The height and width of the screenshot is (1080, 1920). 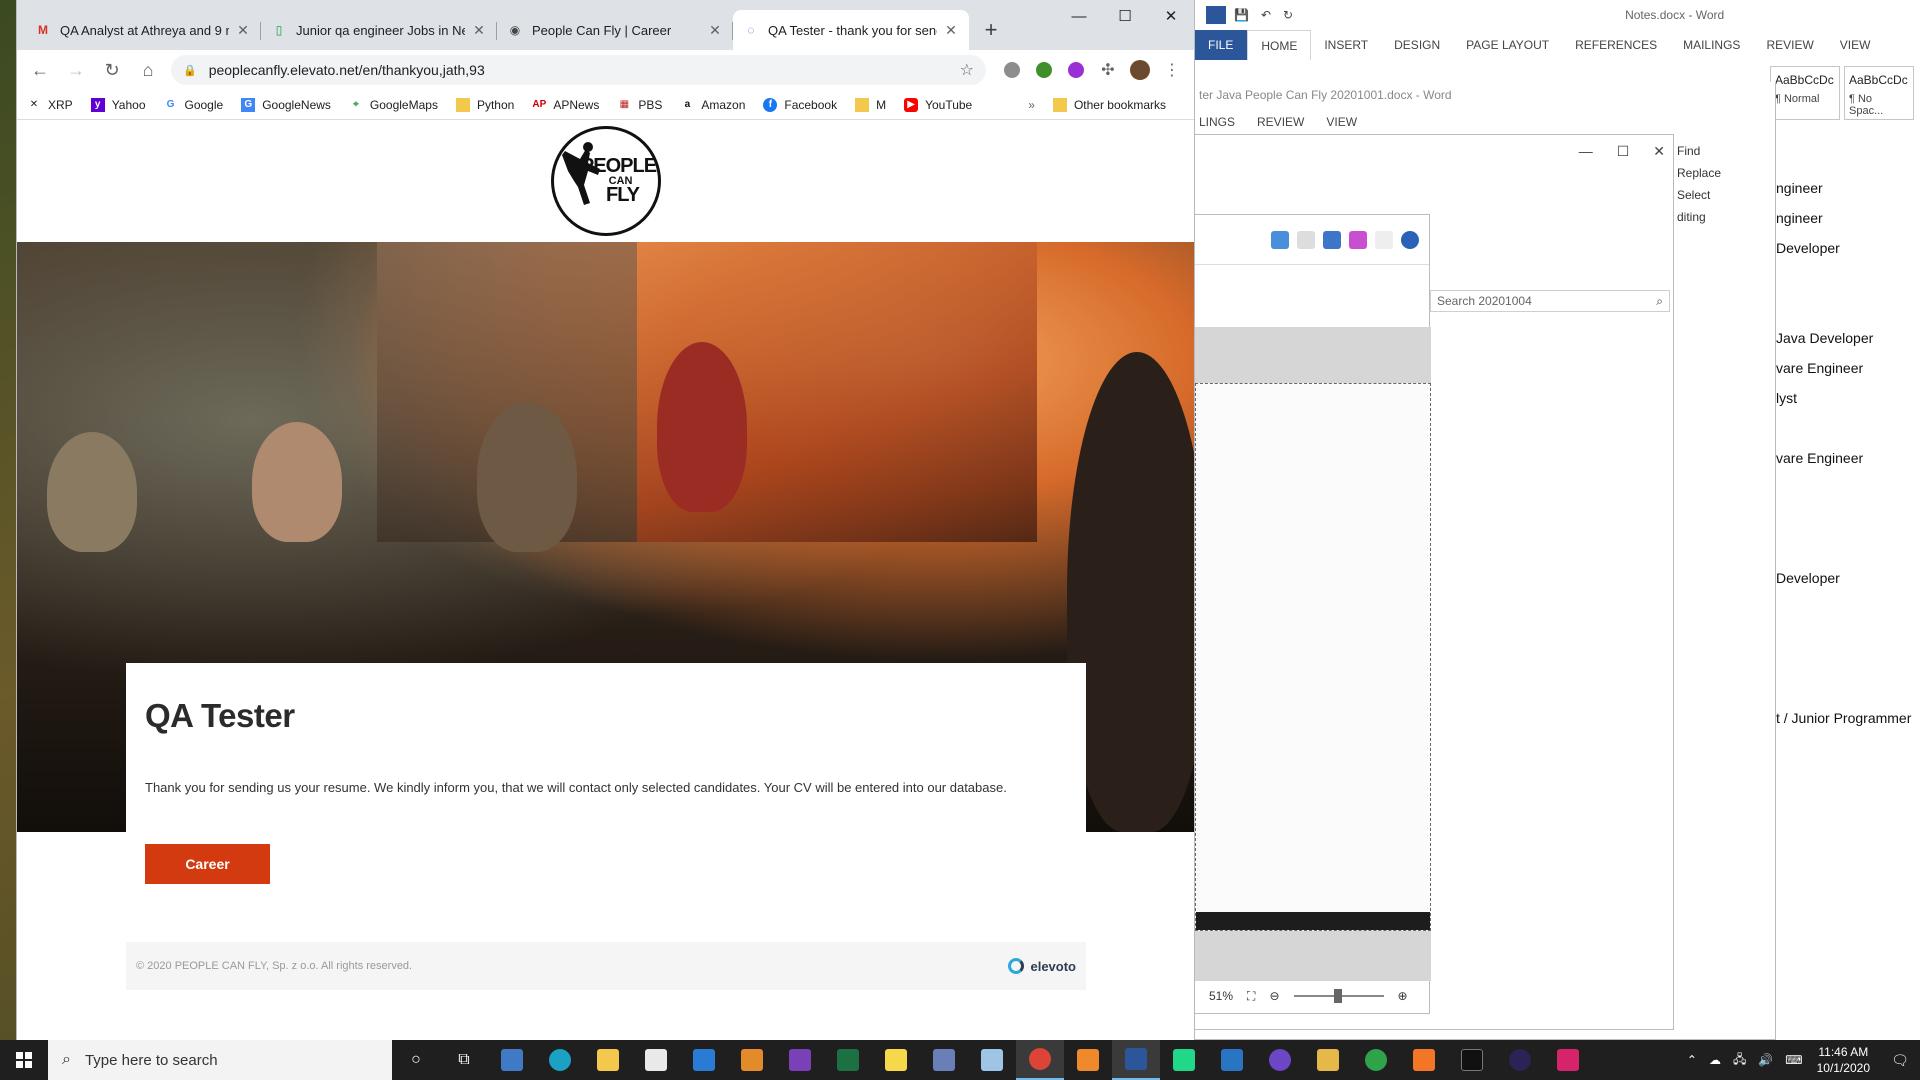 What do you see at coordinates (1042, 966) in the screenshot?
I see `elevoto-link: elevoto` at bounding box center [1042, 966].